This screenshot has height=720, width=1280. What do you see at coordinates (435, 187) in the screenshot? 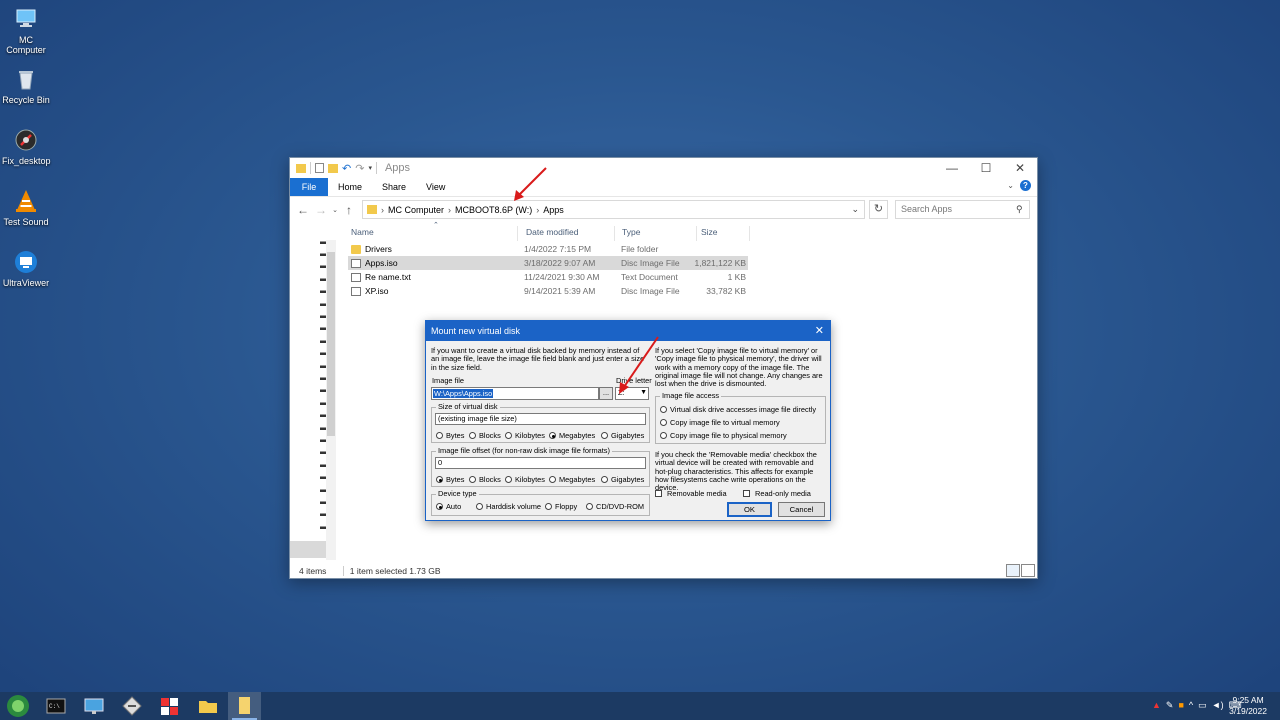
I see `tab-view: View` at bounding box center [435, 187].